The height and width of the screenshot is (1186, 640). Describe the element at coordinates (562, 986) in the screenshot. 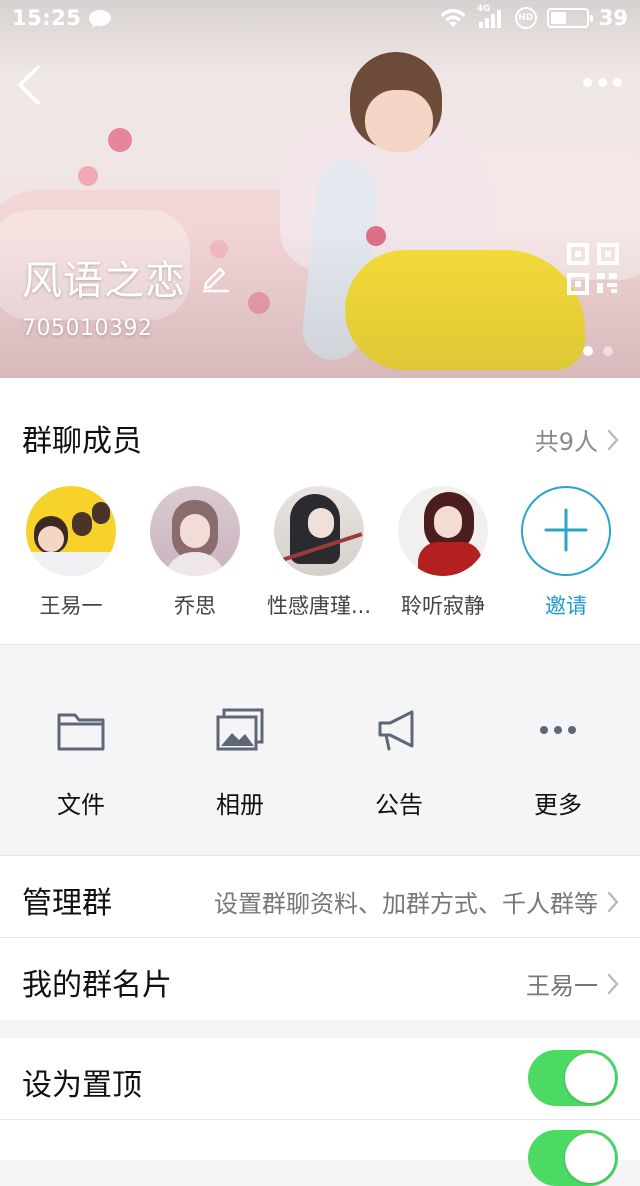

I see `my-group-card-value: 王易一` at that location.